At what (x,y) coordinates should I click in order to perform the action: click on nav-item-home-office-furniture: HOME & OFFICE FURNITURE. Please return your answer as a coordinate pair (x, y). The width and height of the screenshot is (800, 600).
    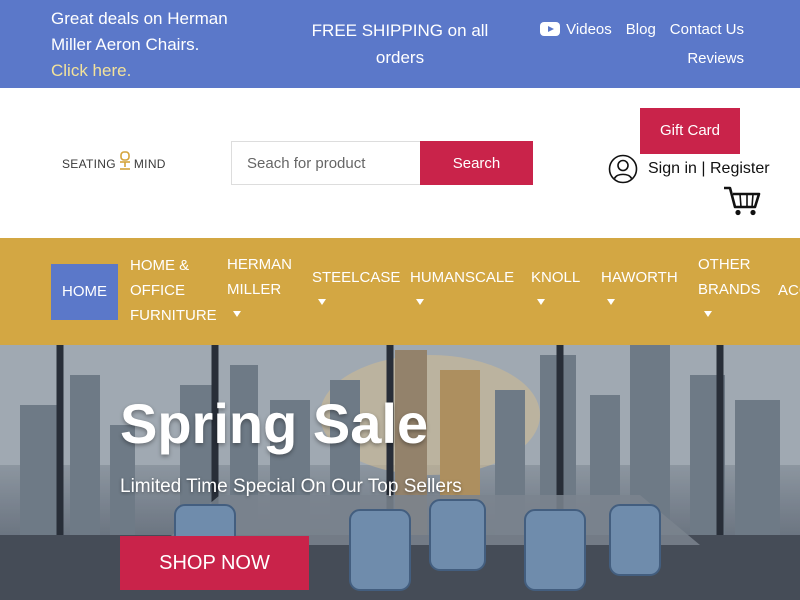
    Looking at the image, I should click on (173, 290).